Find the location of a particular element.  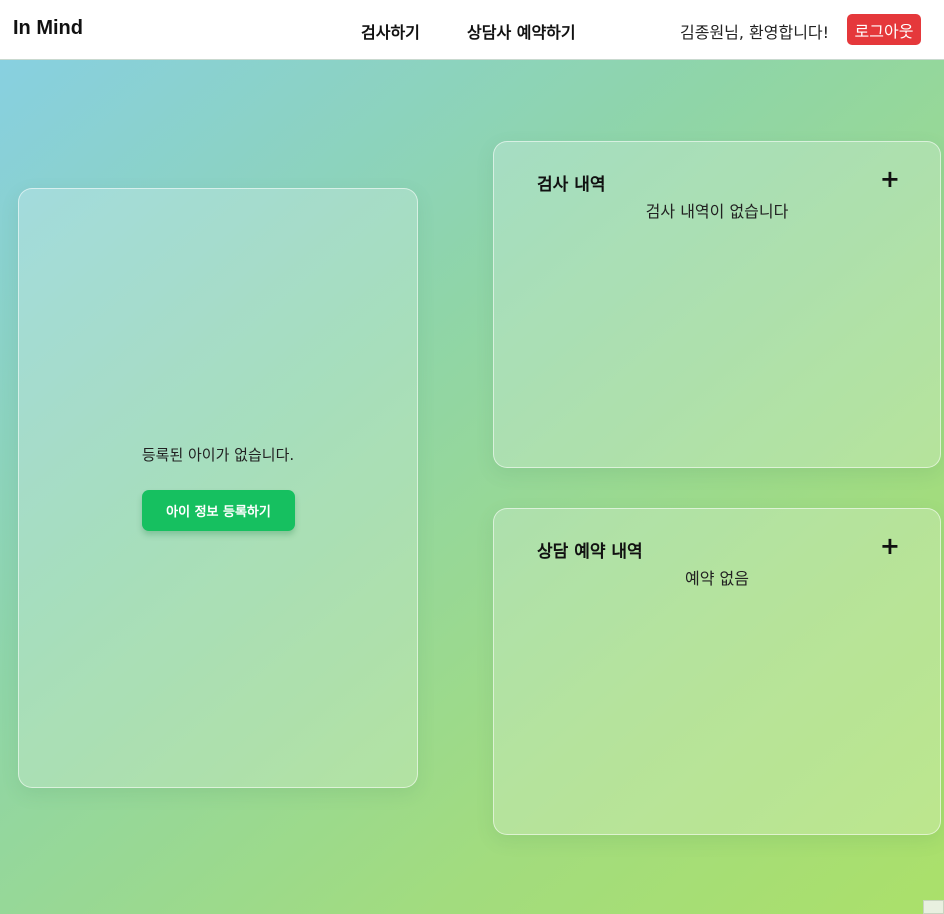

welcome-message: 김종원님, 환영합니다! is located at coordinates (755, 32).